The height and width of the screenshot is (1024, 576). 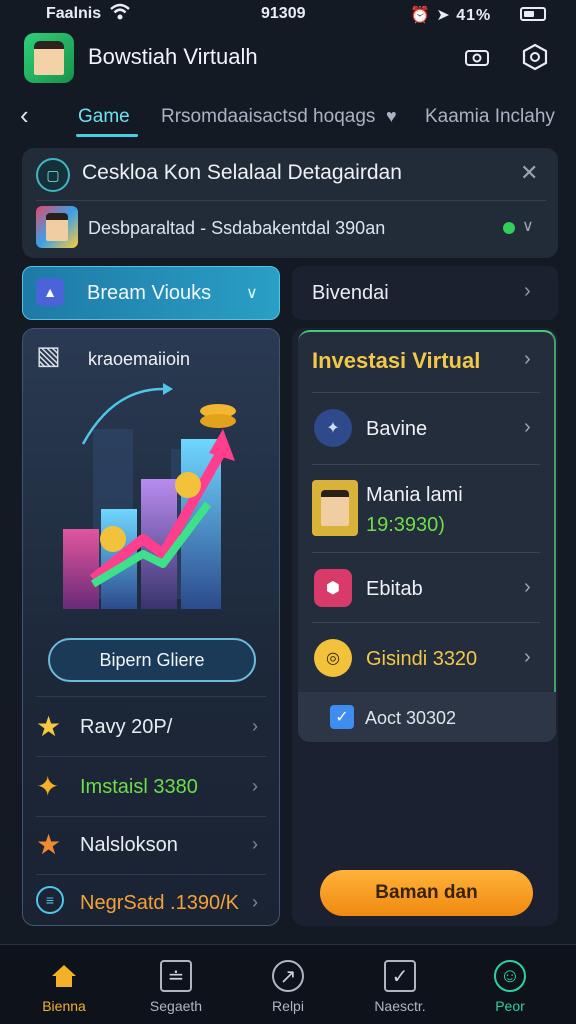 What do you see at coordinates (50, 900) in the screenshot?
I see `list-circle-icon: ≡` at bounding box center [50, 900].